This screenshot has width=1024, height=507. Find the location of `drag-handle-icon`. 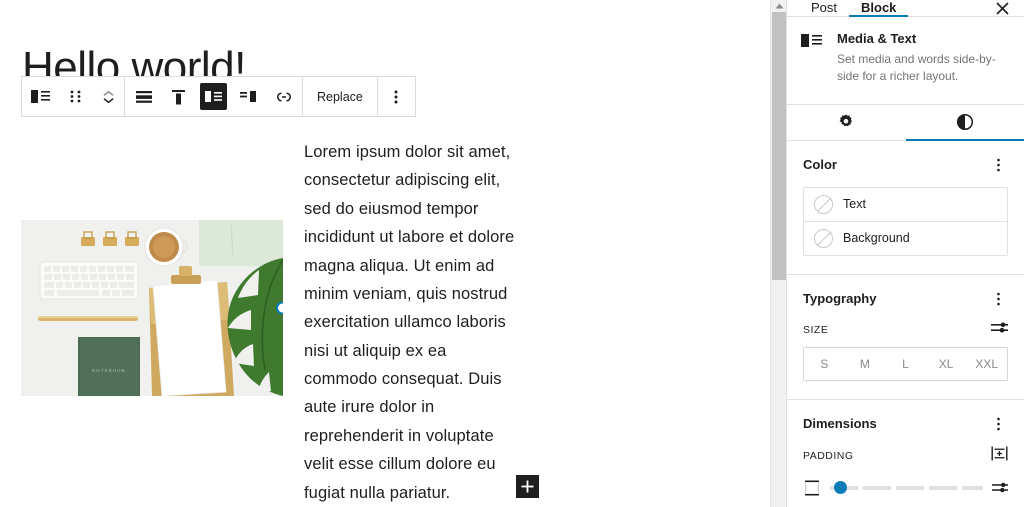

drag-handle-icon is located at coordinates (75, 96).